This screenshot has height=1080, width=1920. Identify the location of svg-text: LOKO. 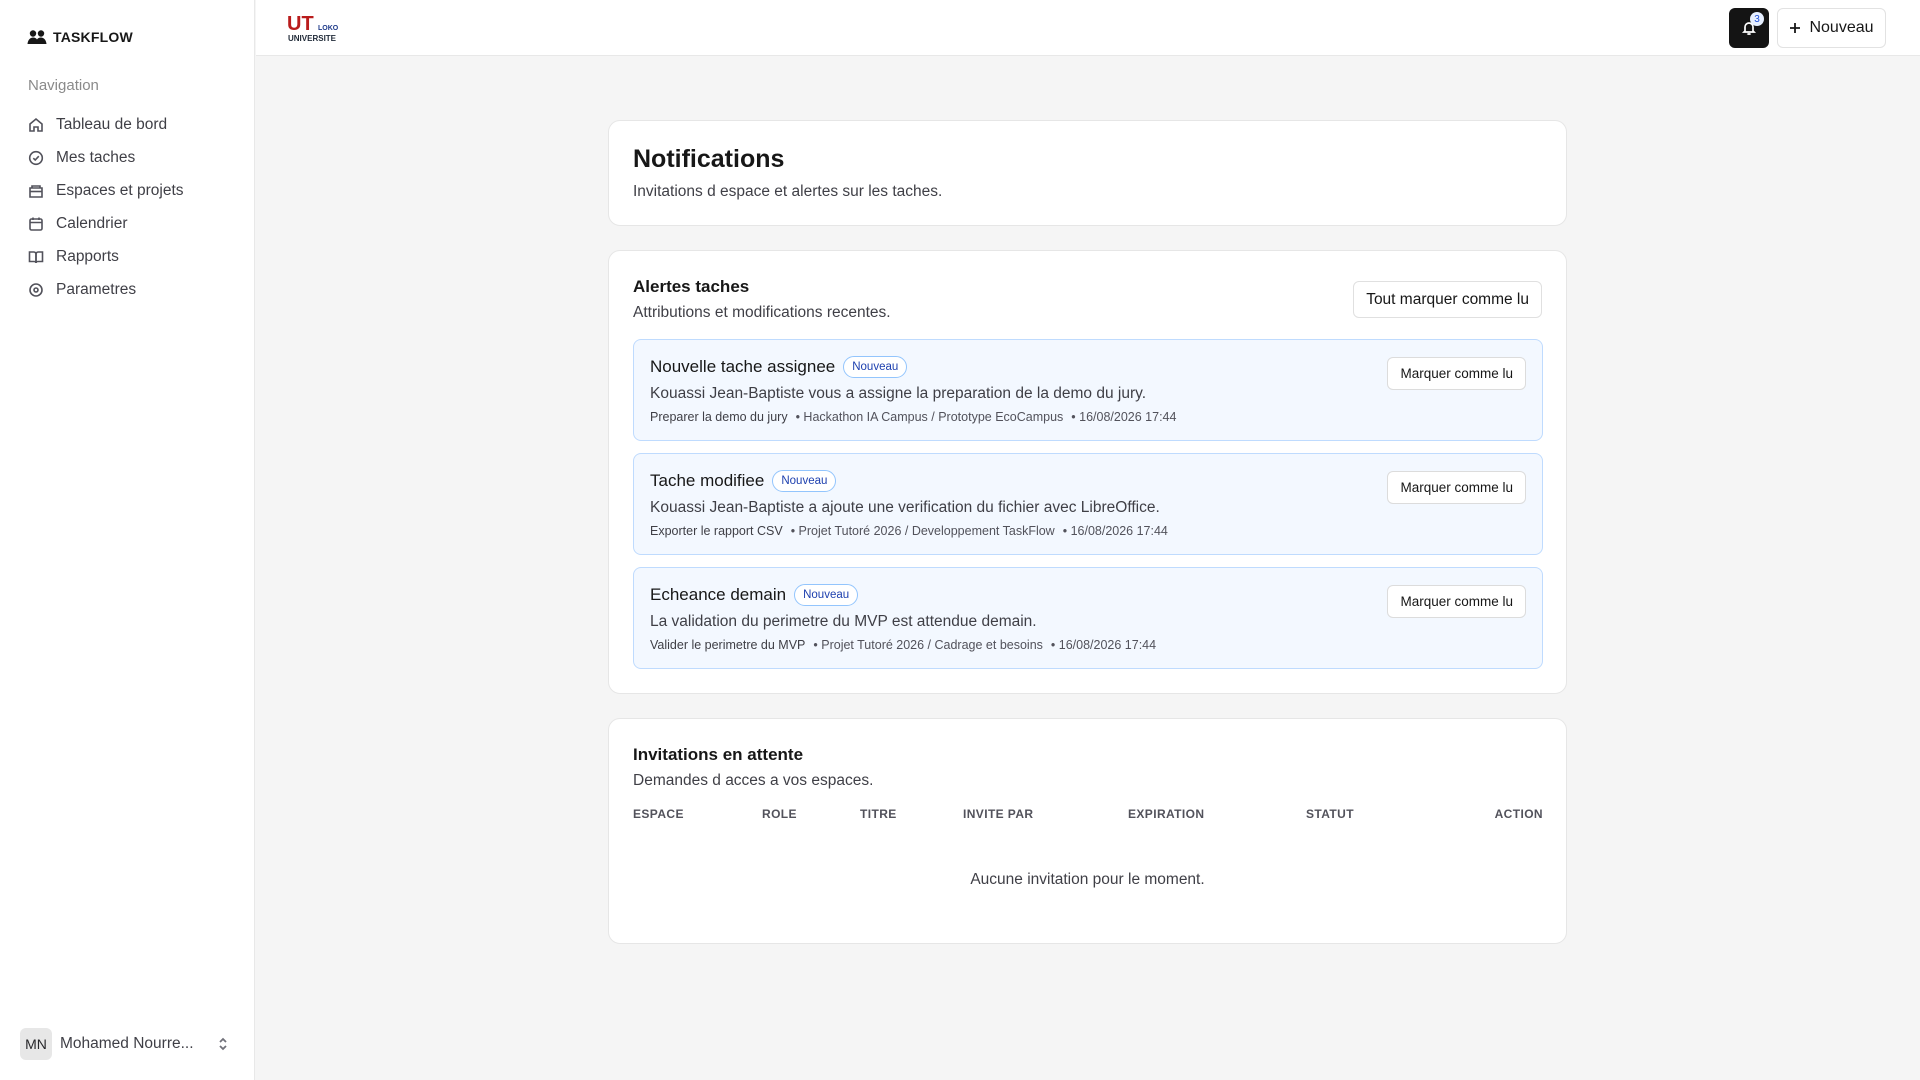
(328, 28).